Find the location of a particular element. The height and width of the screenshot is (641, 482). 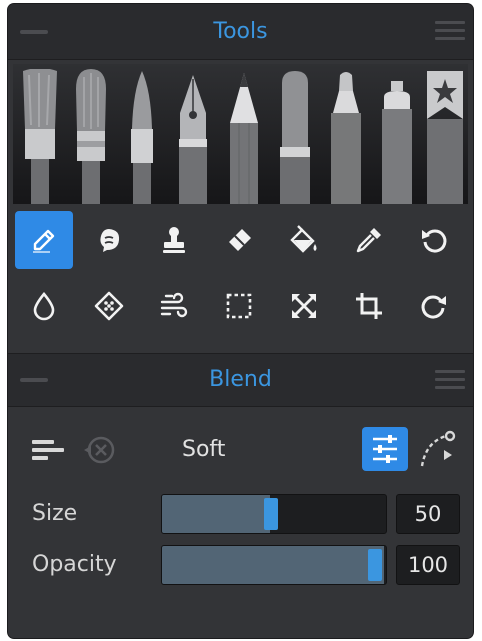

marker-icon is located at coordinates (295, 136).